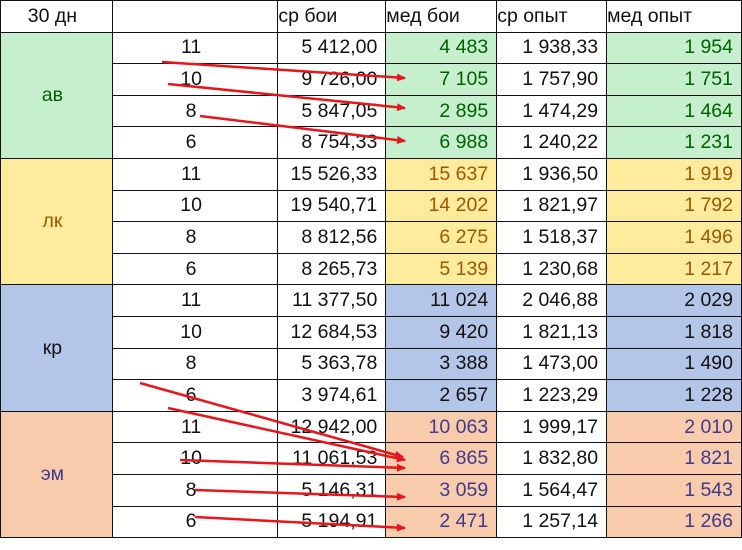  What do you see at coordinates (552, 16) in the screenshot?
I see `header-avg-exp: ср опыт` at bounding box center [552, 16].